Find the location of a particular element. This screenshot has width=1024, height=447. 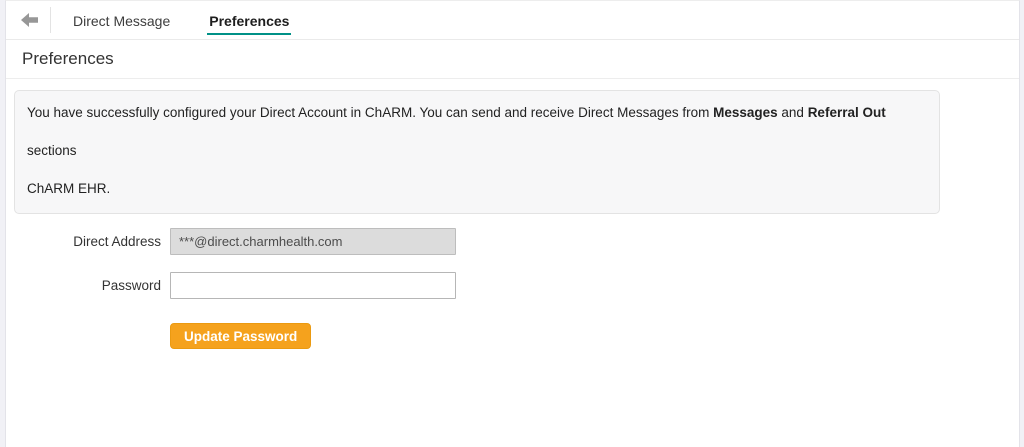

back-button is located at coordinates (30, 20).